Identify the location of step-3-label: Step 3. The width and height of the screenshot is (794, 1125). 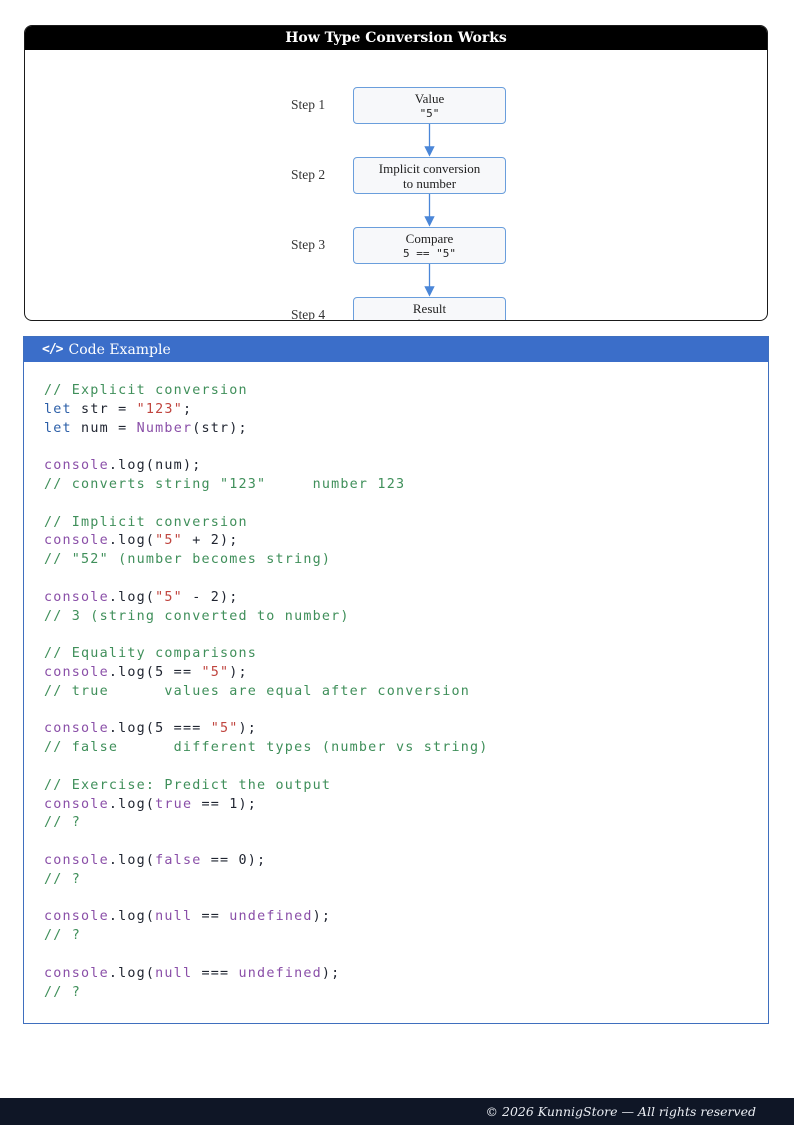
(308, 244).